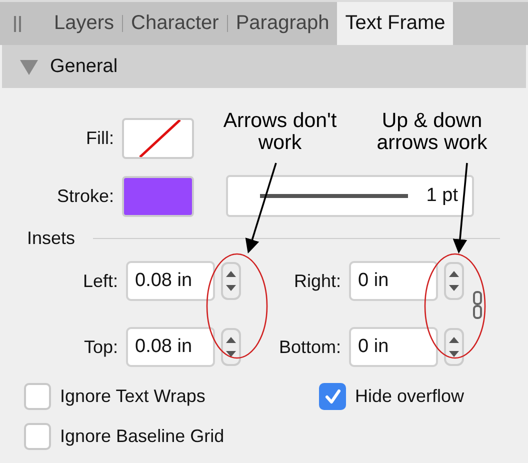 Image resolution: width=528 pixels, height=463 pixels. I want to click on annotation-text: Arrows don't work, so click(280, 132).